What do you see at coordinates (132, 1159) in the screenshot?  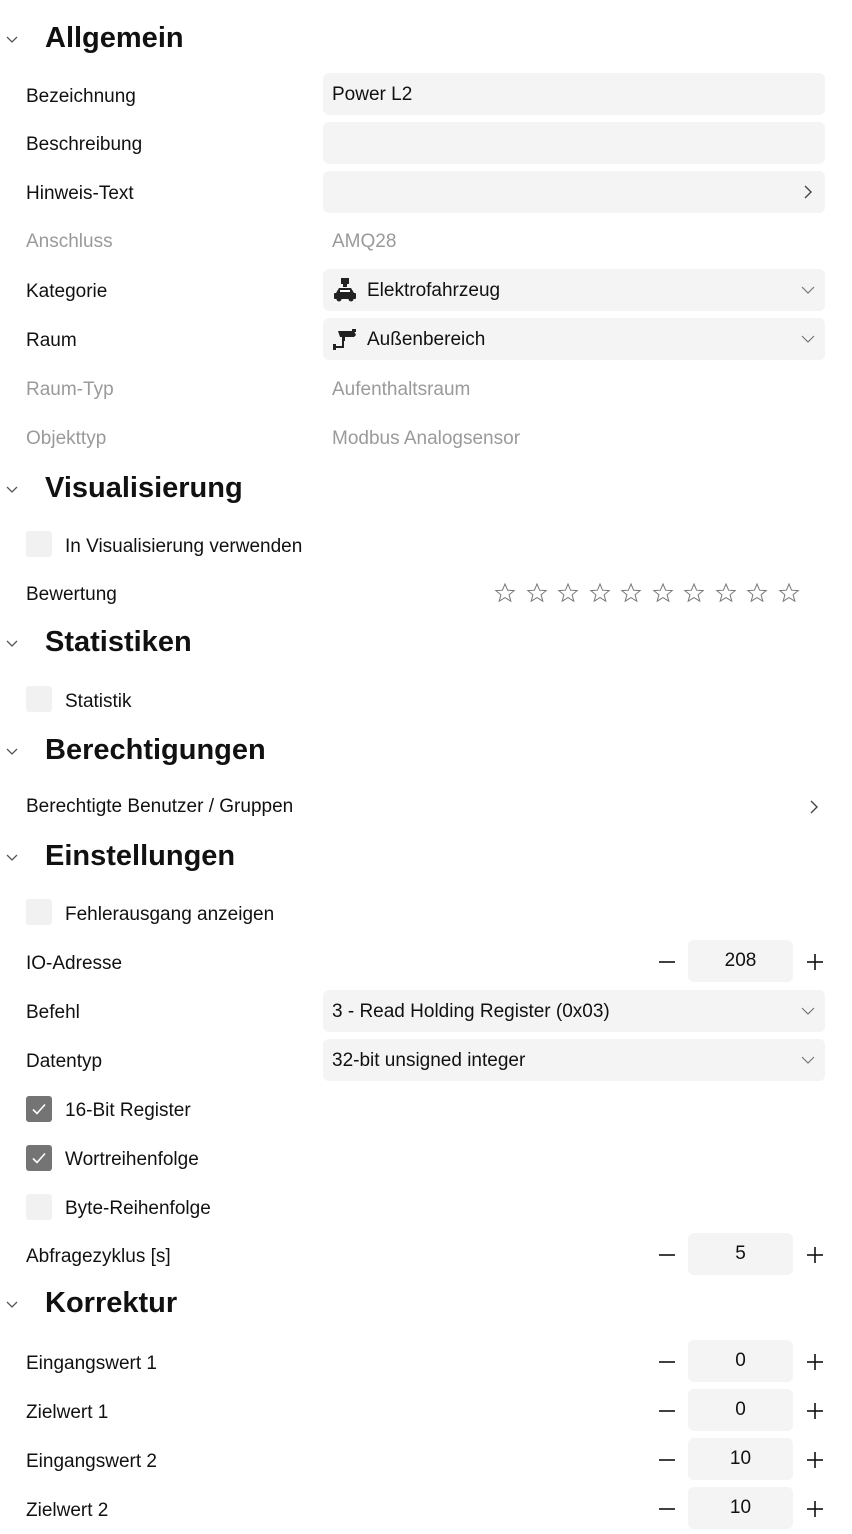 I see `wortreihenfolge-label: Wortreihenfolge` at bounding box center [132, 1159].